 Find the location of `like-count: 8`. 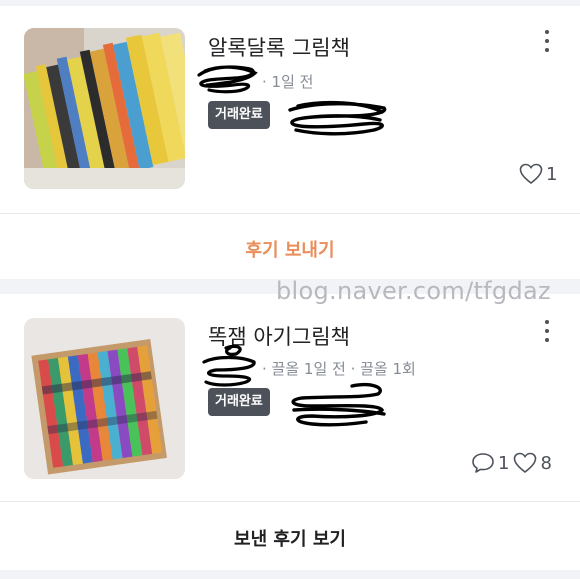

like-count: 8 is located at coordinates (546, 463).